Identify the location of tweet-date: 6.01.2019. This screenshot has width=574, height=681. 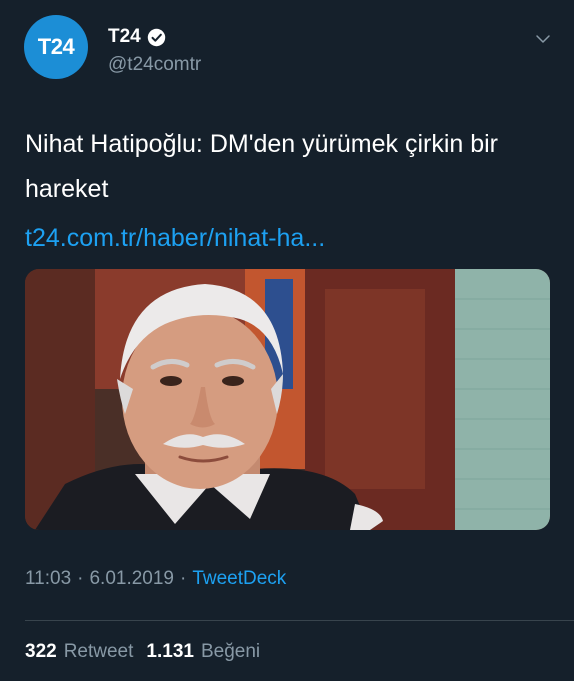
(131, 579).